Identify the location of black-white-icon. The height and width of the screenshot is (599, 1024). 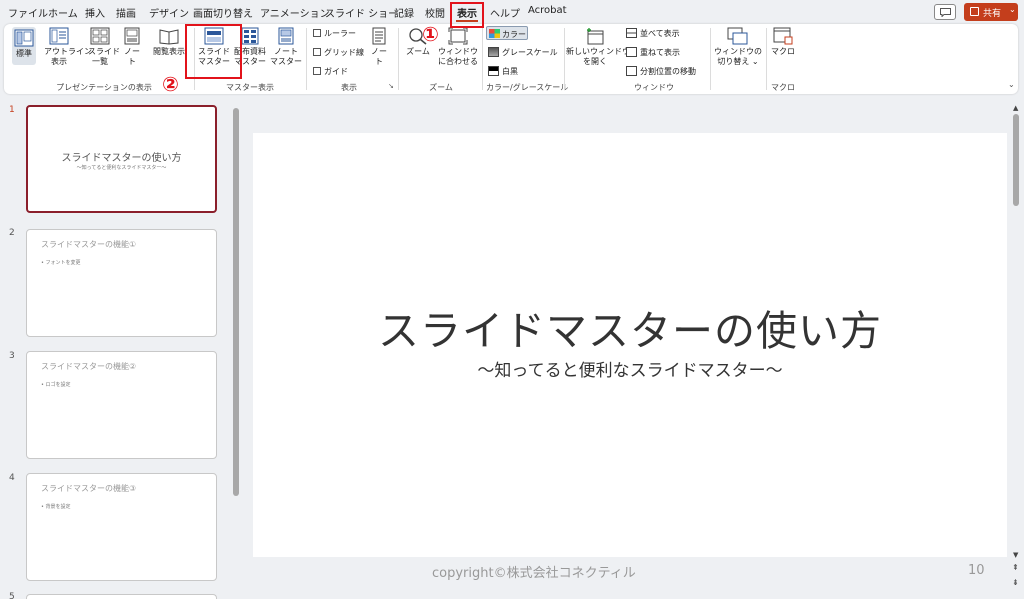
(493, 71).